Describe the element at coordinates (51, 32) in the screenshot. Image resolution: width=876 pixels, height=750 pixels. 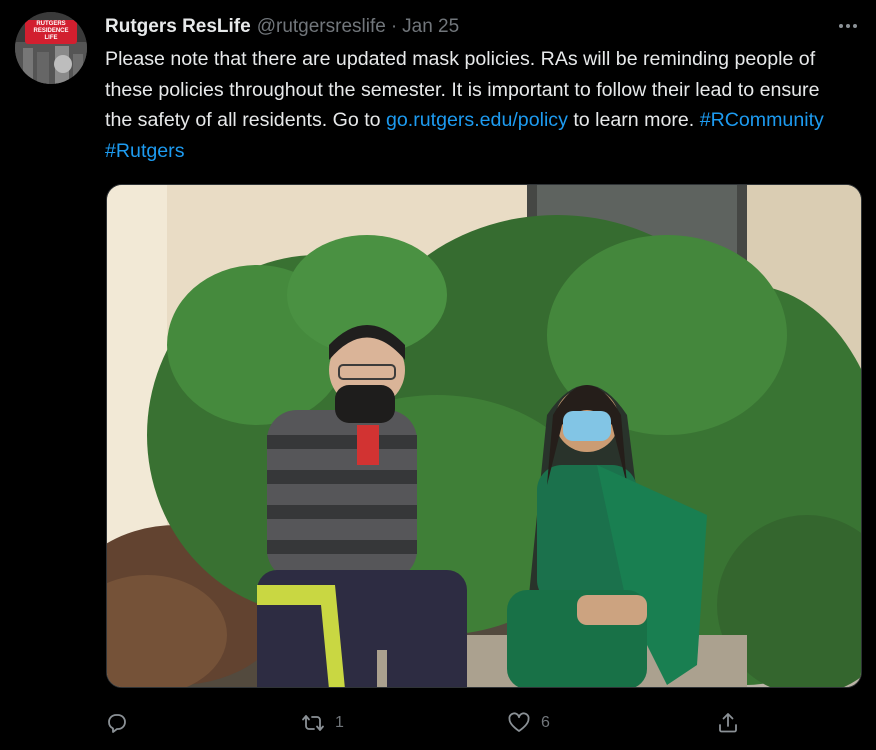
I see `avatar-logo-text: RUTGERS RESIDENCE LIFE` at that location.